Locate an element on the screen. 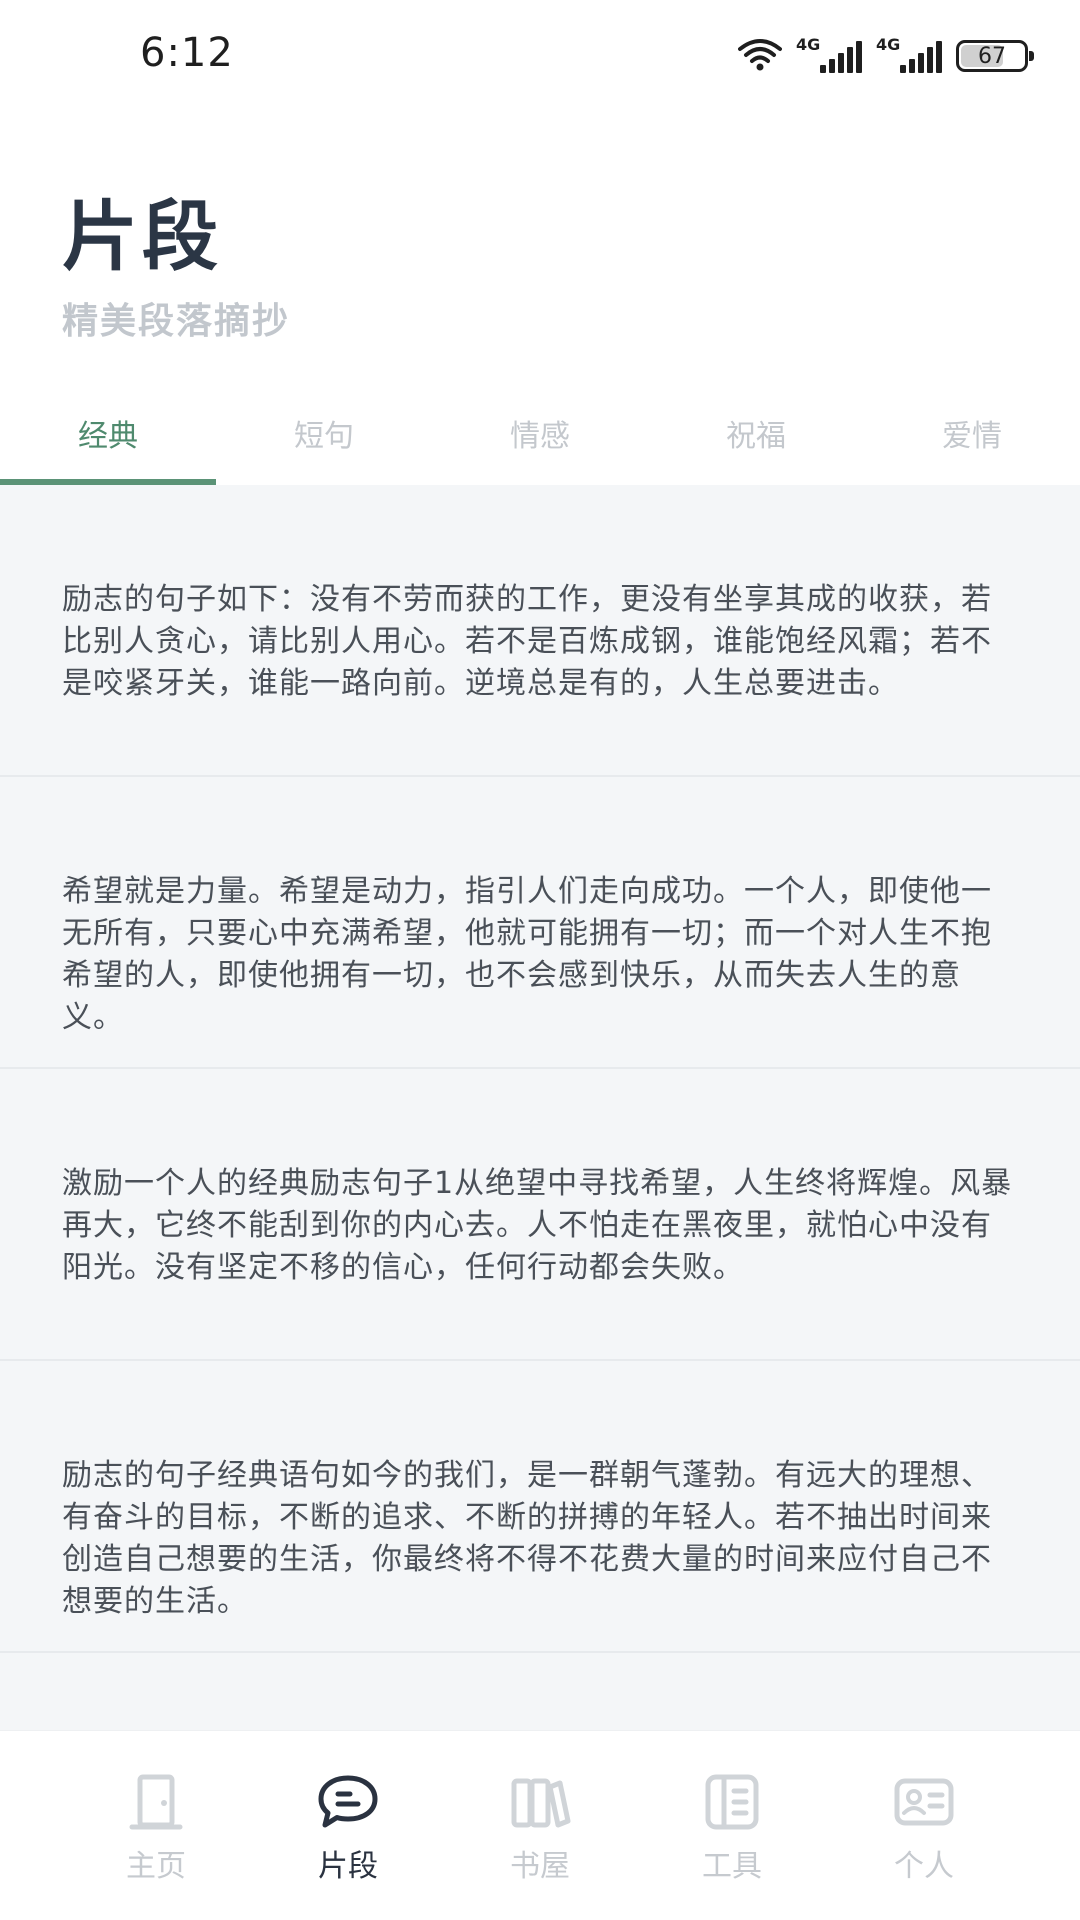 The width and height of the screenshot is (1080, 1920). nav-home: 主页 is located at coordinates (156, 1825).